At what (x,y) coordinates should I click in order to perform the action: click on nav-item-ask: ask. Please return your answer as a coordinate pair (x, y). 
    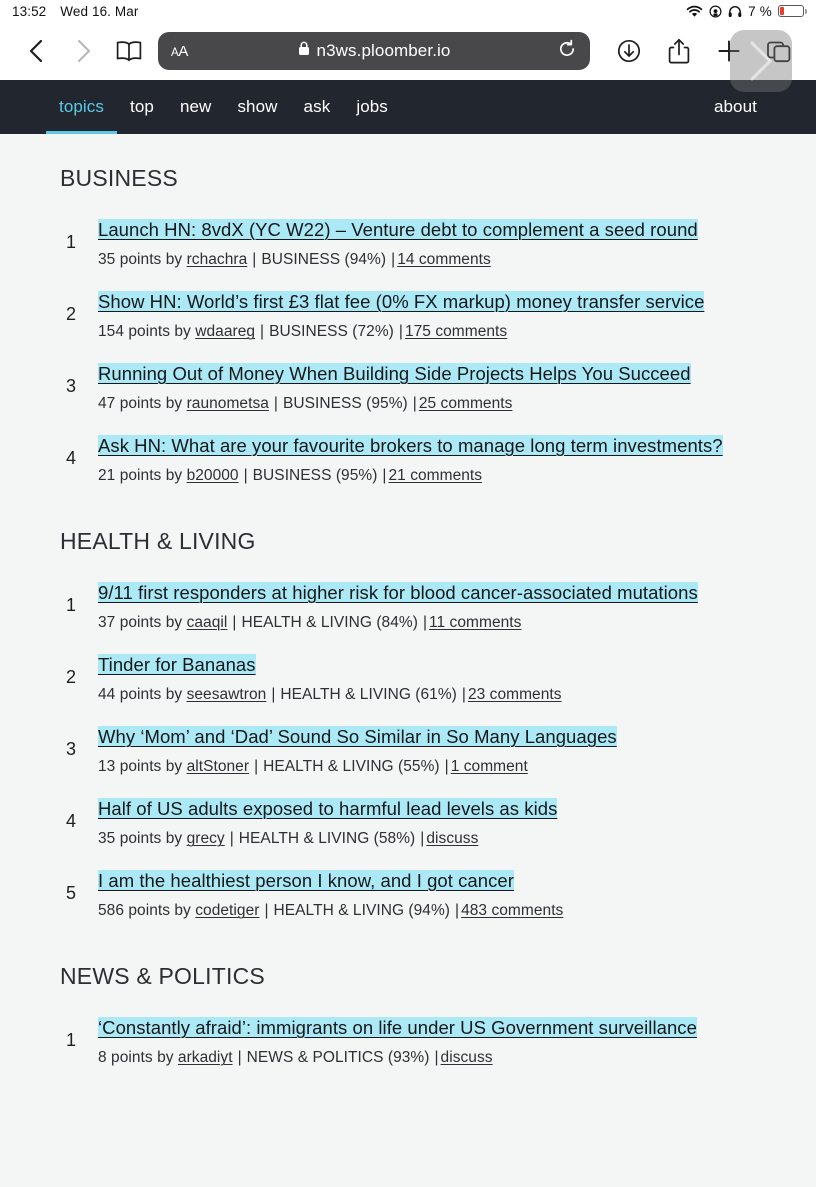
    Looking at the image, I should click on (317, 107).